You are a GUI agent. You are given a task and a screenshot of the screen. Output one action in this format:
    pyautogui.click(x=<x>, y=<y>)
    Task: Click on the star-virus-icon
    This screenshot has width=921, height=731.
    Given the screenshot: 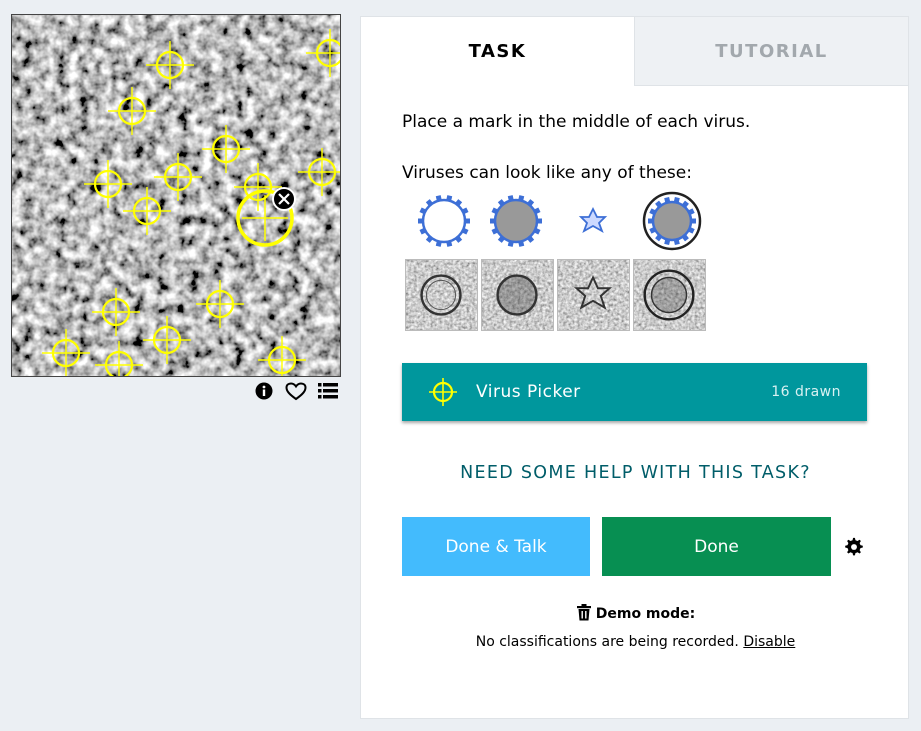 What is the action you would take?
    pyautogui.click(x=593, y=219)
    